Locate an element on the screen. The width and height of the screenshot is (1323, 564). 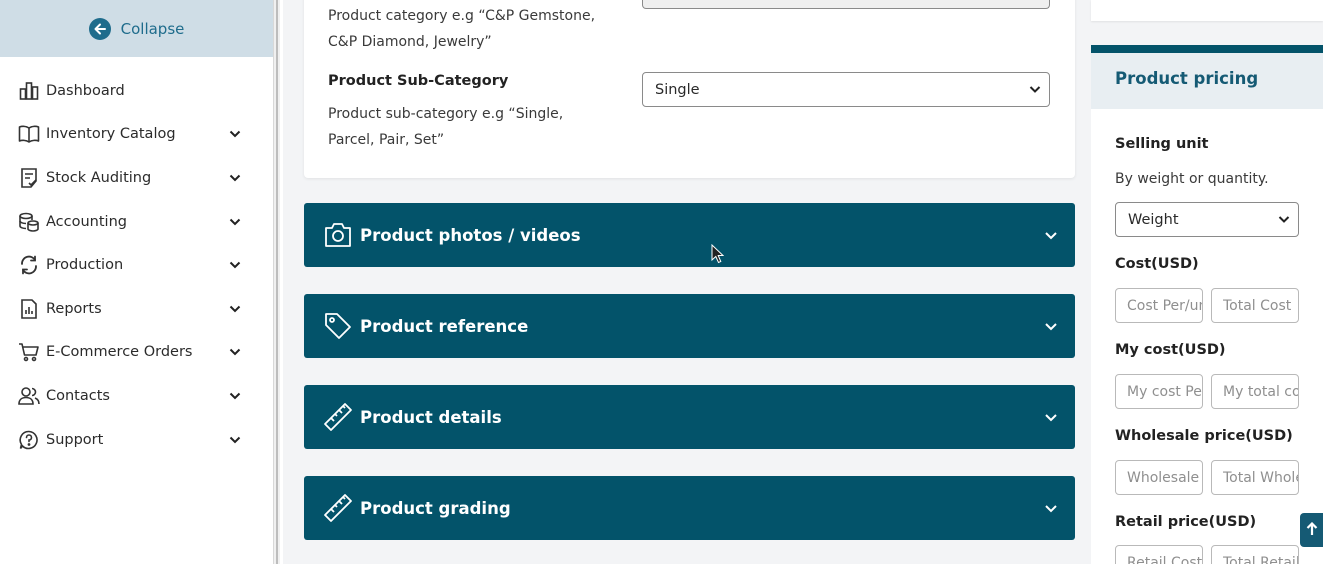
sidebar-item-label: Support is located at coordinates (75, 440).